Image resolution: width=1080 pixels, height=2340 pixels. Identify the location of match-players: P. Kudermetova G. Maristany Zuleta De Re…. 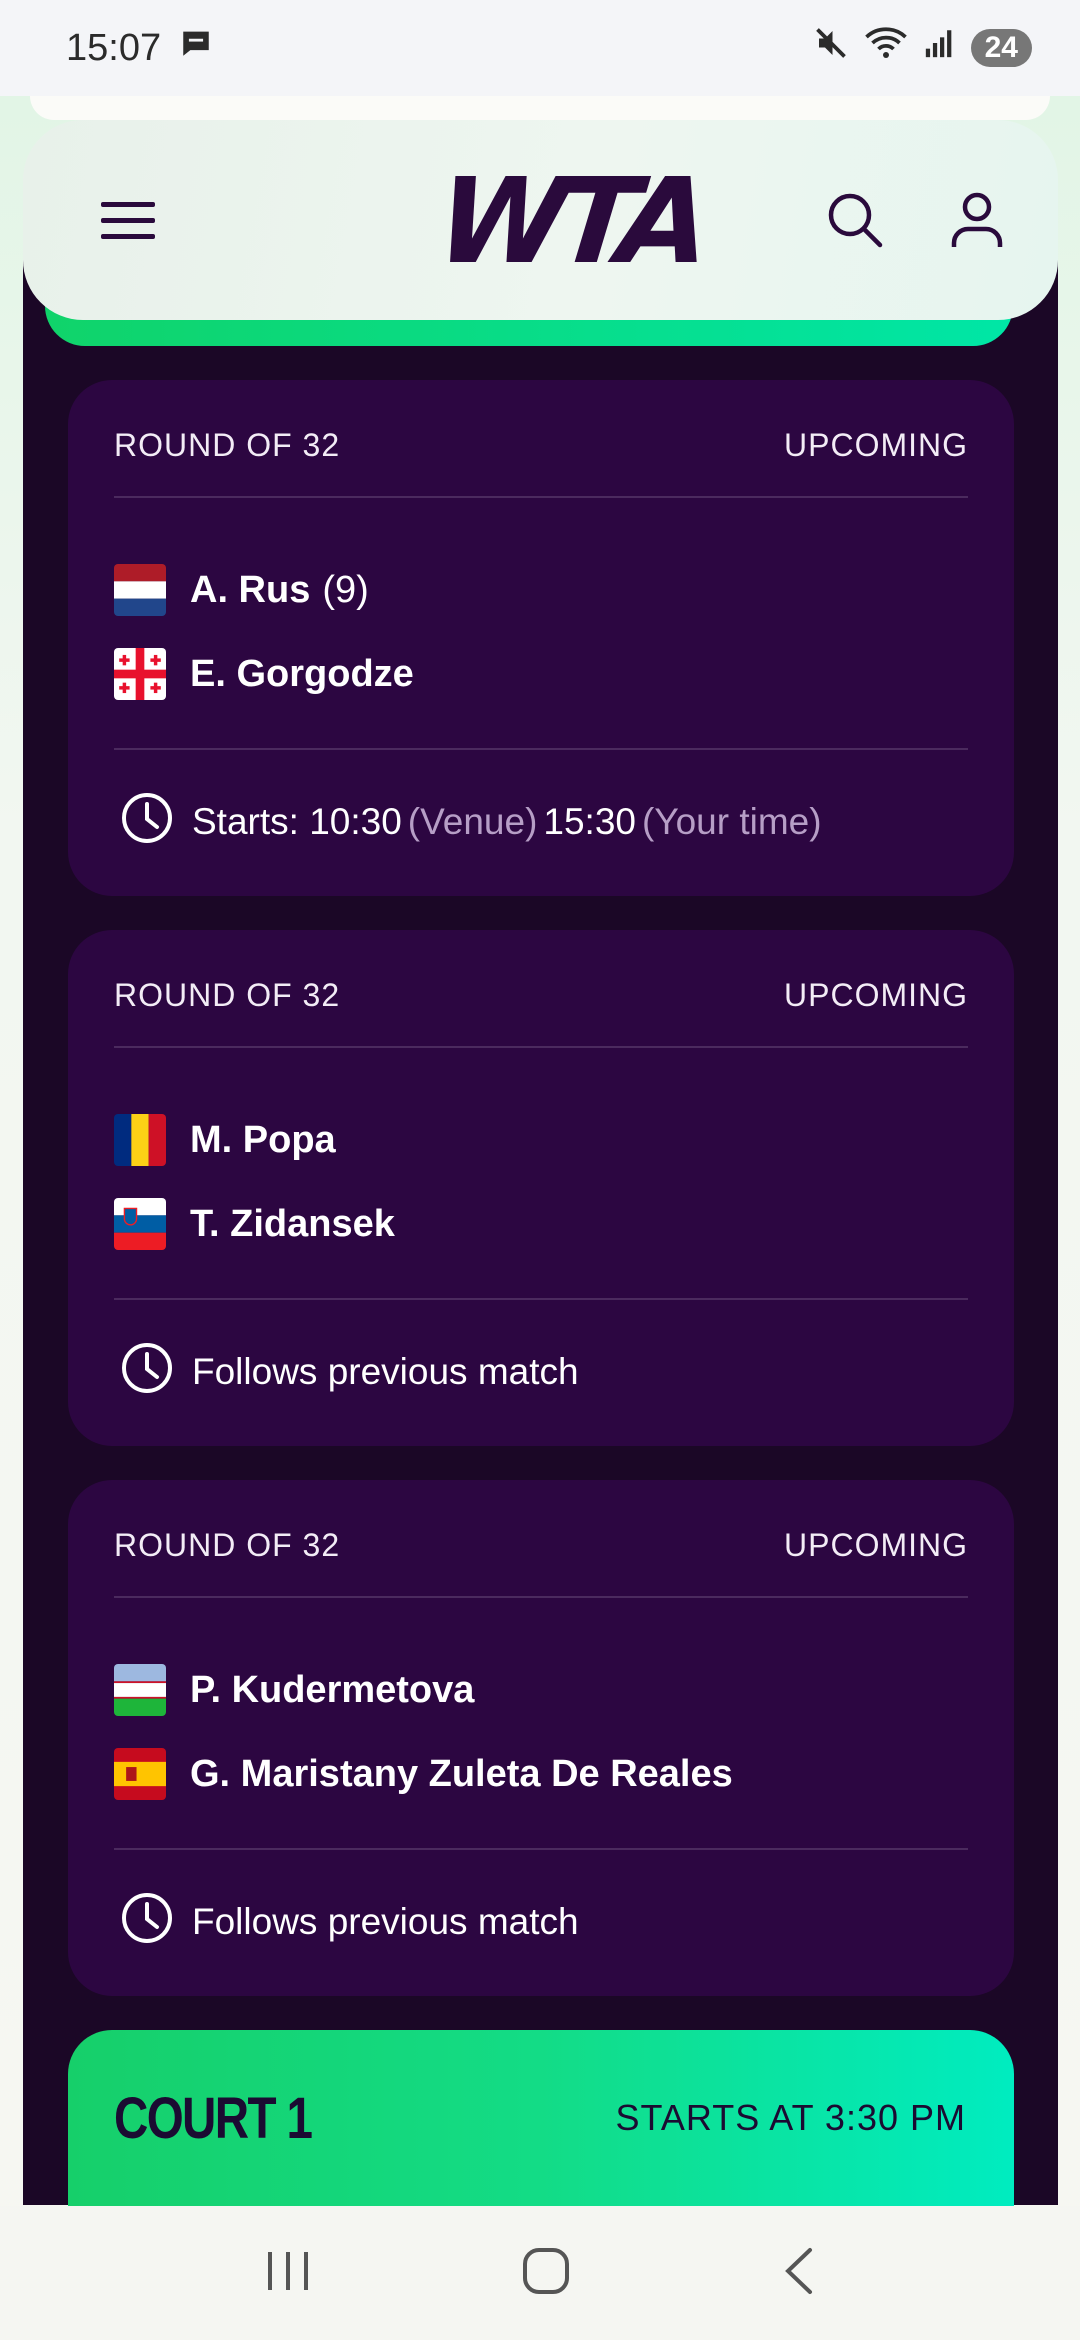
(541, 1724).